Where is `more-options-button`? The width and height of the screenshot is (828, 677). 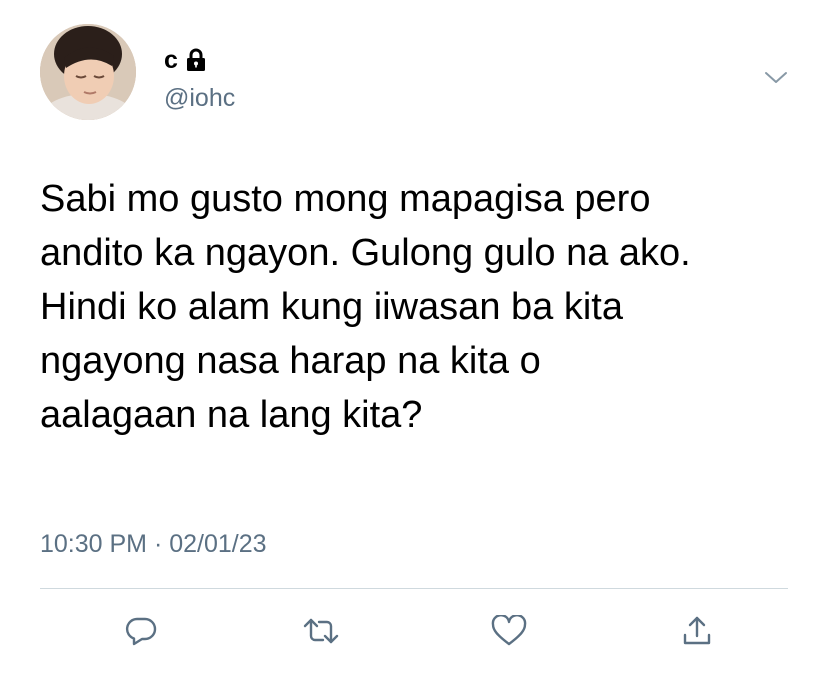 more-options-button is located at coordinates (776, 78).